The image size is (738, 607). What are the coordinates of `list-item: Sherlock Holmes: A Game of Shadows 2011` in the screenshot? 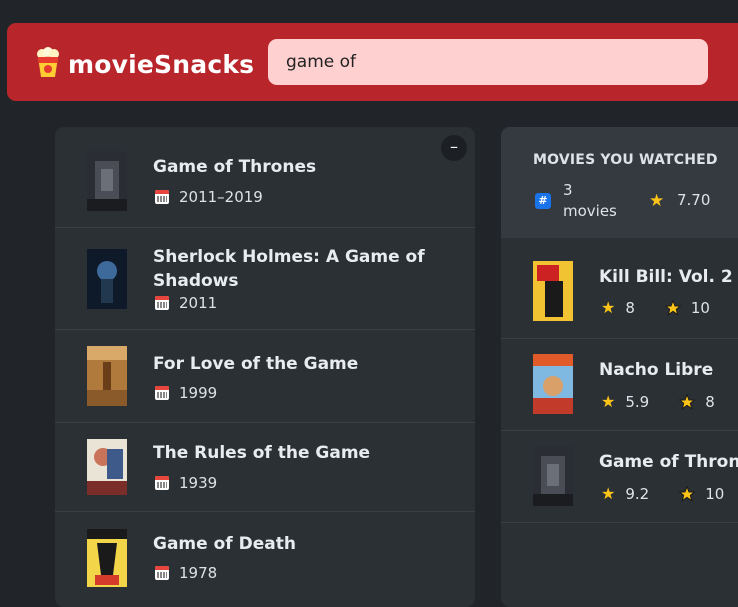 It's located at (265, 279).